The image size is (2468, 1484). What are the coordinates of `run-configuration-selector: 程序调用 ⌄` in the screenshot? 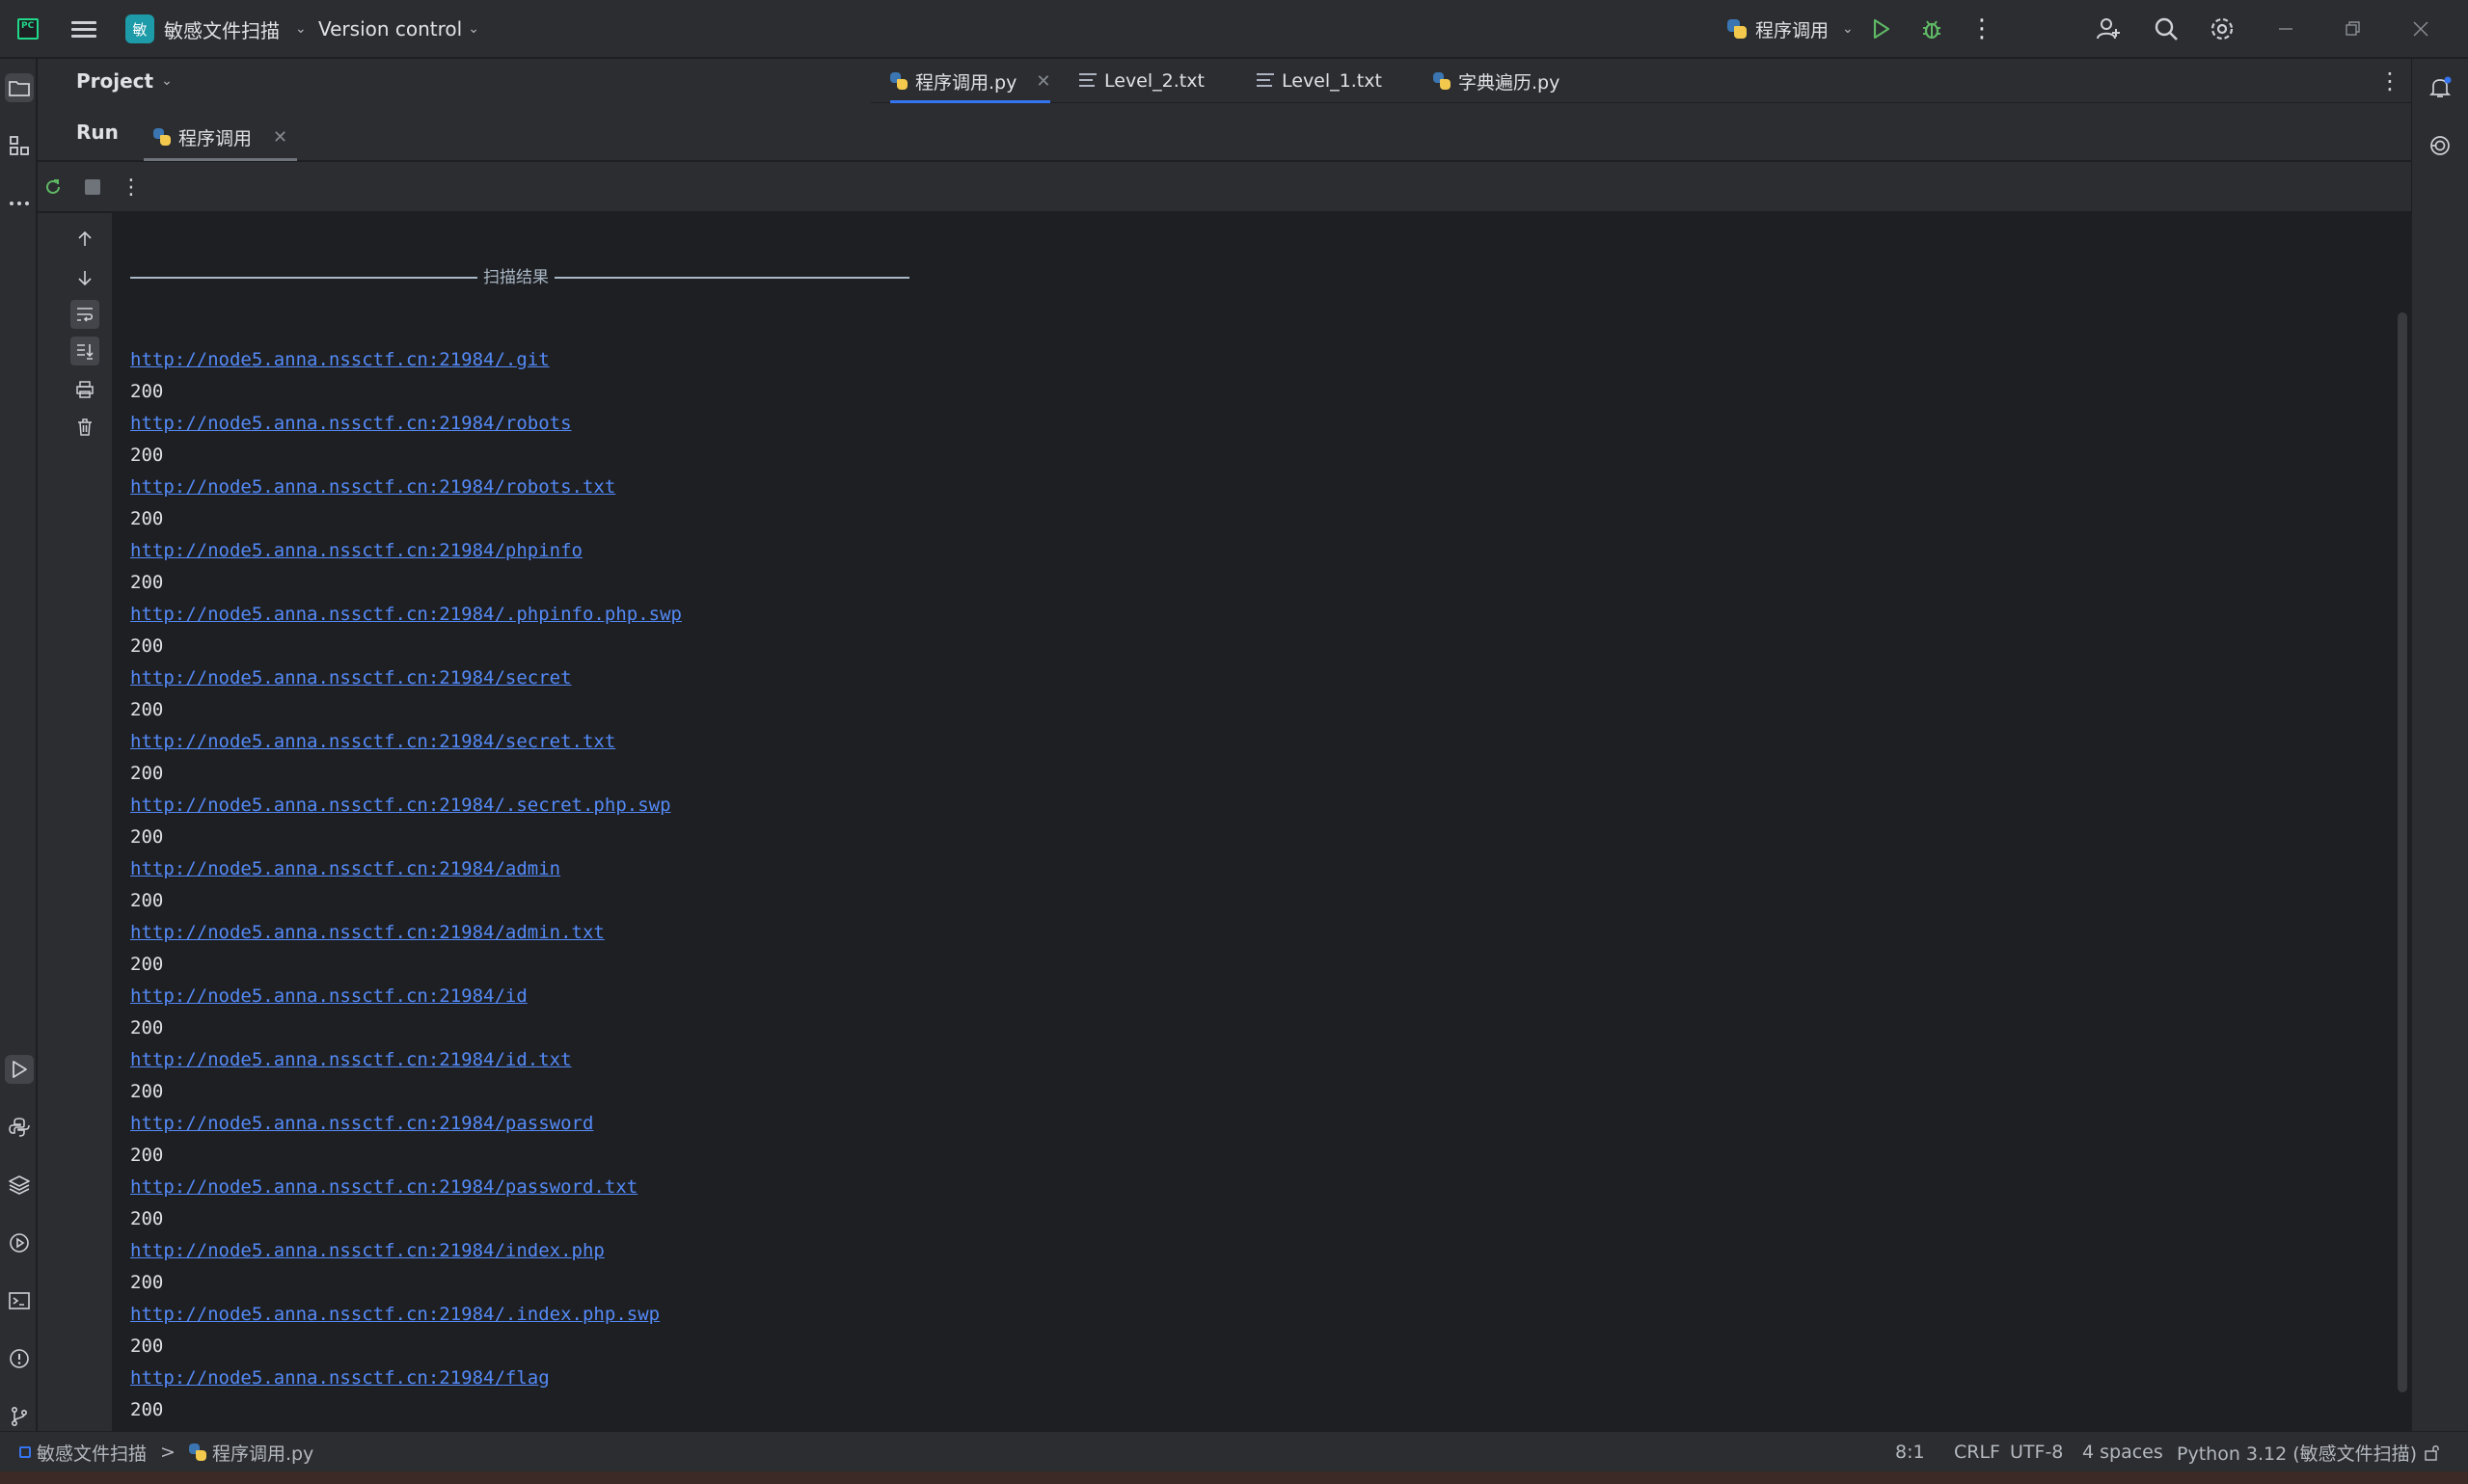 It's located at (1790, 29).